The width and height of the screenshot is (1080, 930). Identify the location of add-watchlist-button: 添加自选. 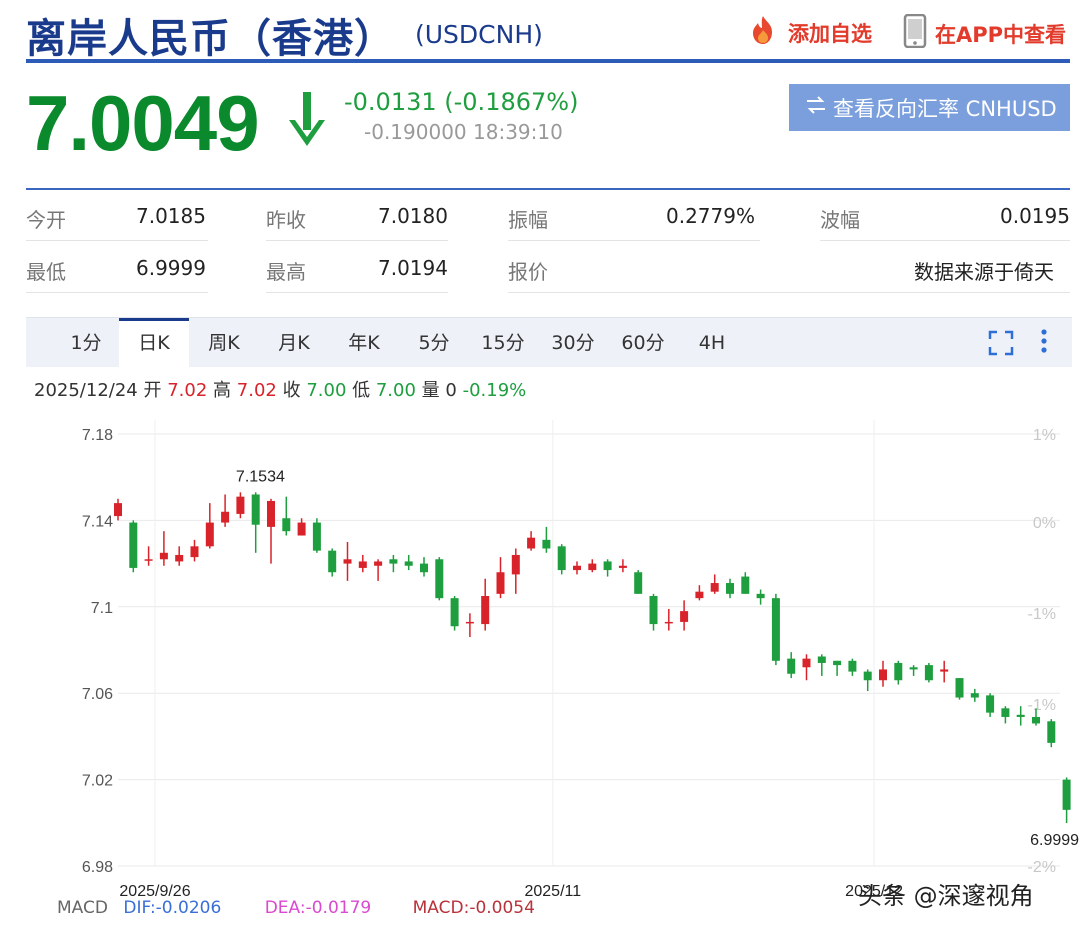
(809, 32).